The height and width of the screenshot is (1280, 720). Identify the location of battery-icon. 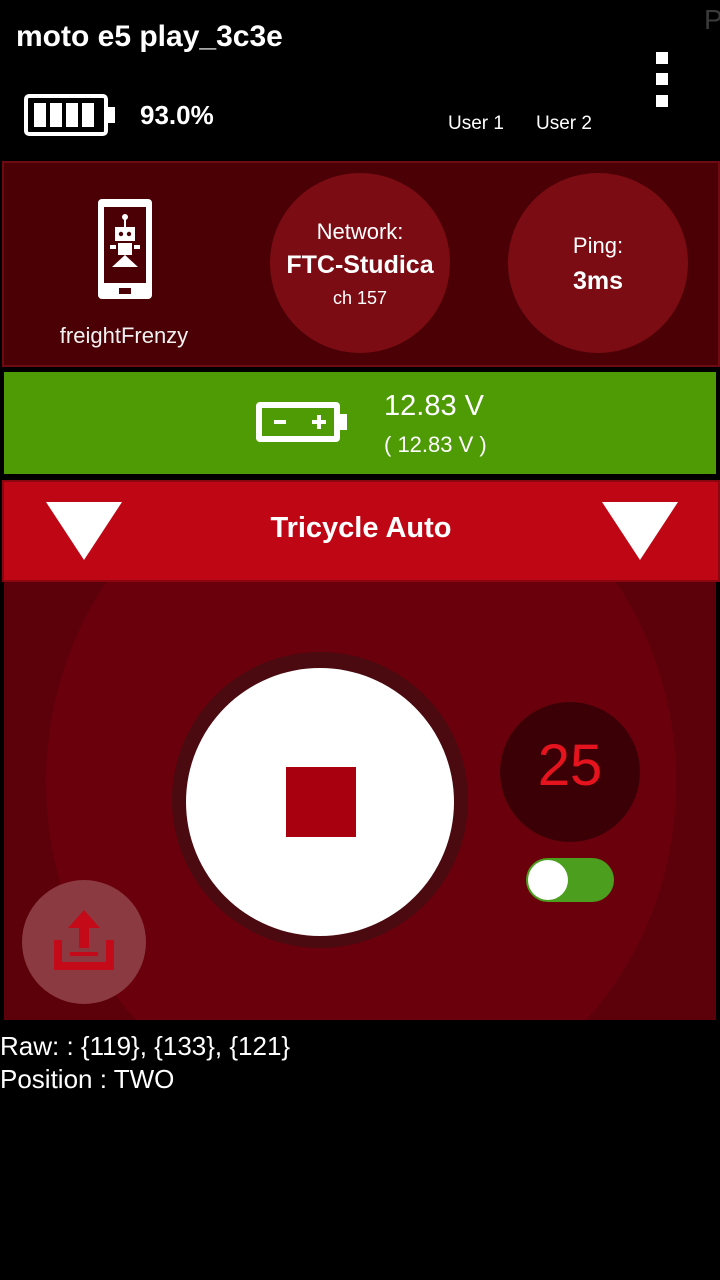
(69, 115).